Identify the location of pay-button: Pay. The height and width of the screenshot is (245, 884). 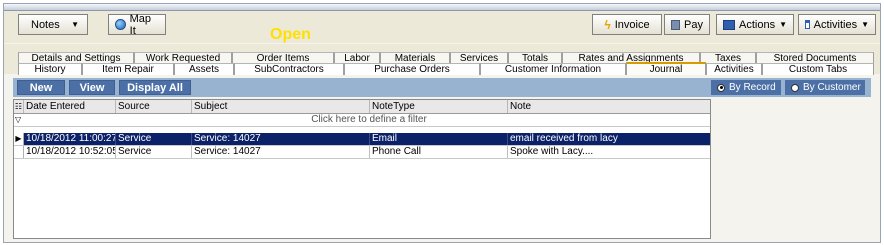
(687, 24).